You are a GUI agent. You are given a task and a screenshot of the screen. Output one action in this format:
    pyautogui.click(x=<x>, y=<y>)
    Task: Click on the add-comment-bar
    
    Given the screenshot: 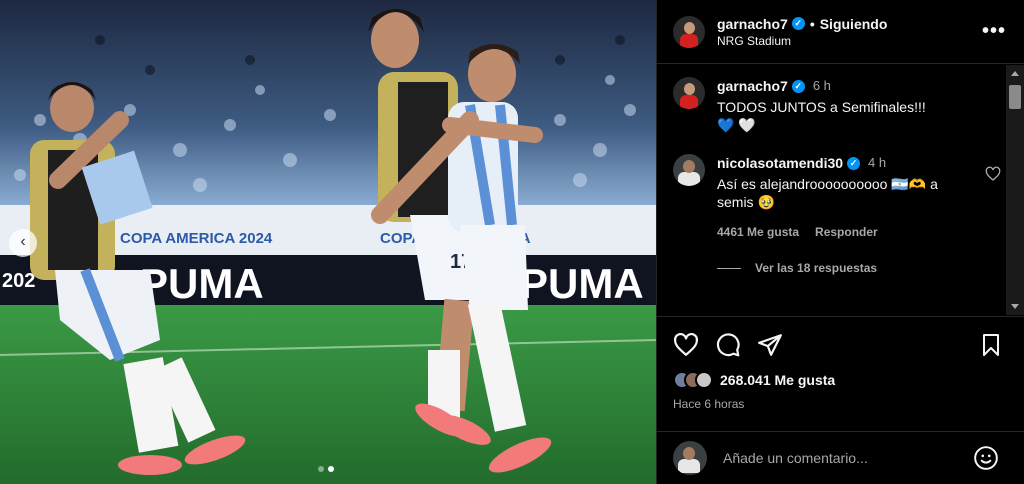 What is the action you would take?
    pyautogui.click(x=840, y=457)
    